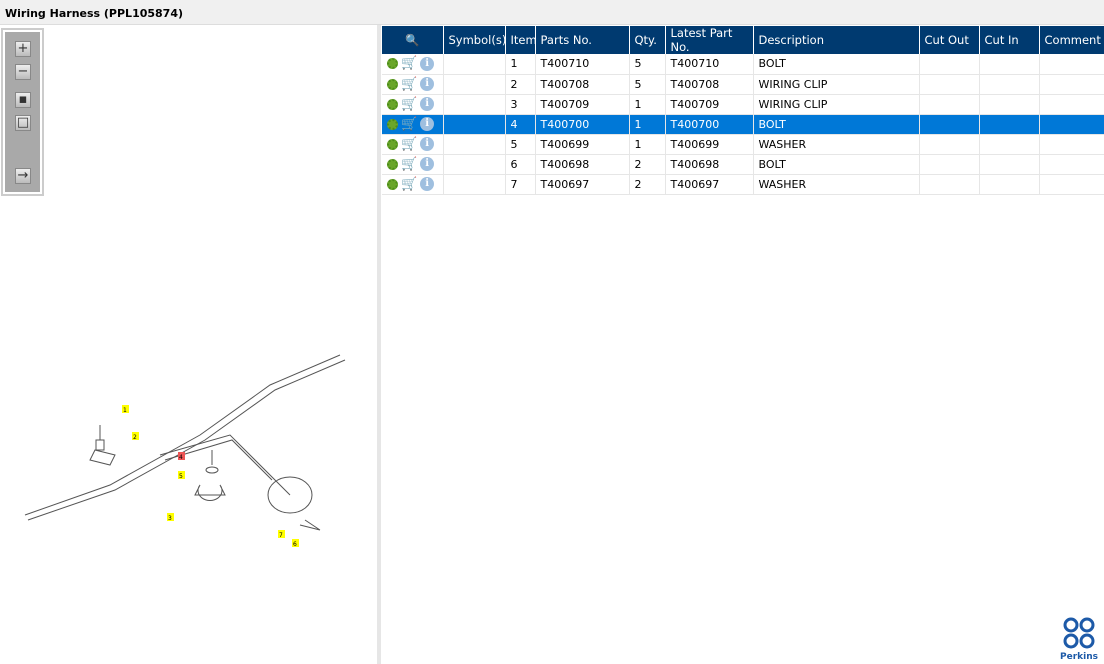 The height and width of the screenshot is (664, 1104). Describe the element at coordinates (709, 184) in the screenshot. I see `cell-latest-part-no: T400697` at that location.